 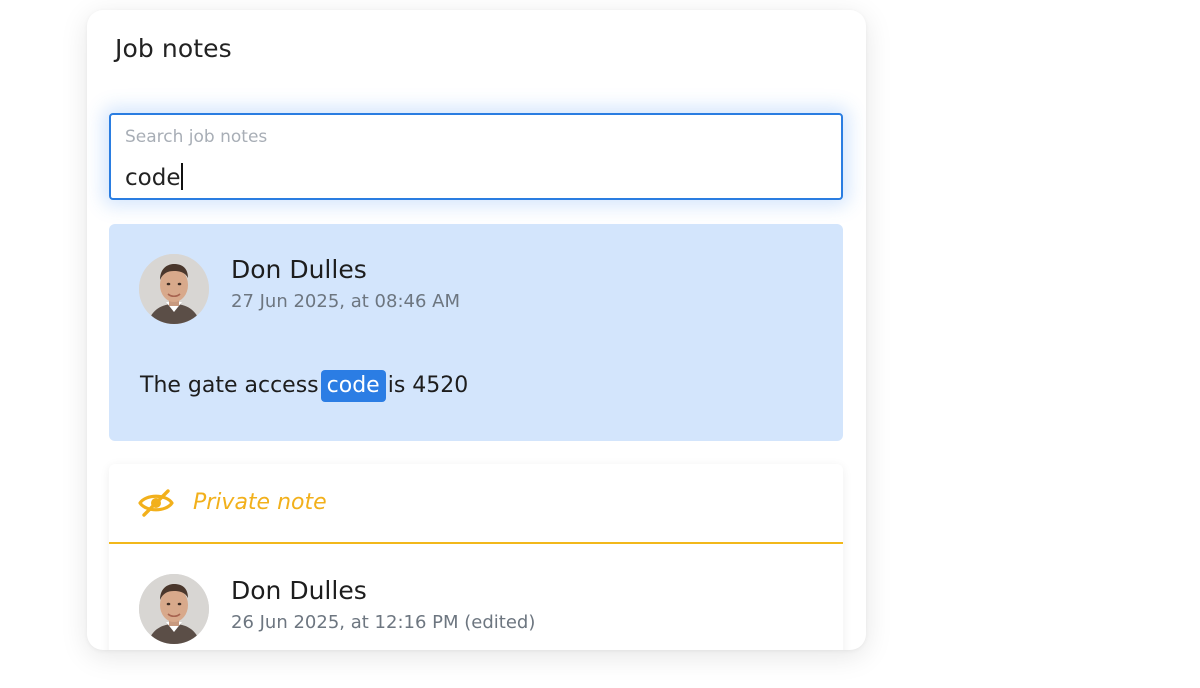 I want to click on private-note-header: Private note, so click(x=476, y=504).